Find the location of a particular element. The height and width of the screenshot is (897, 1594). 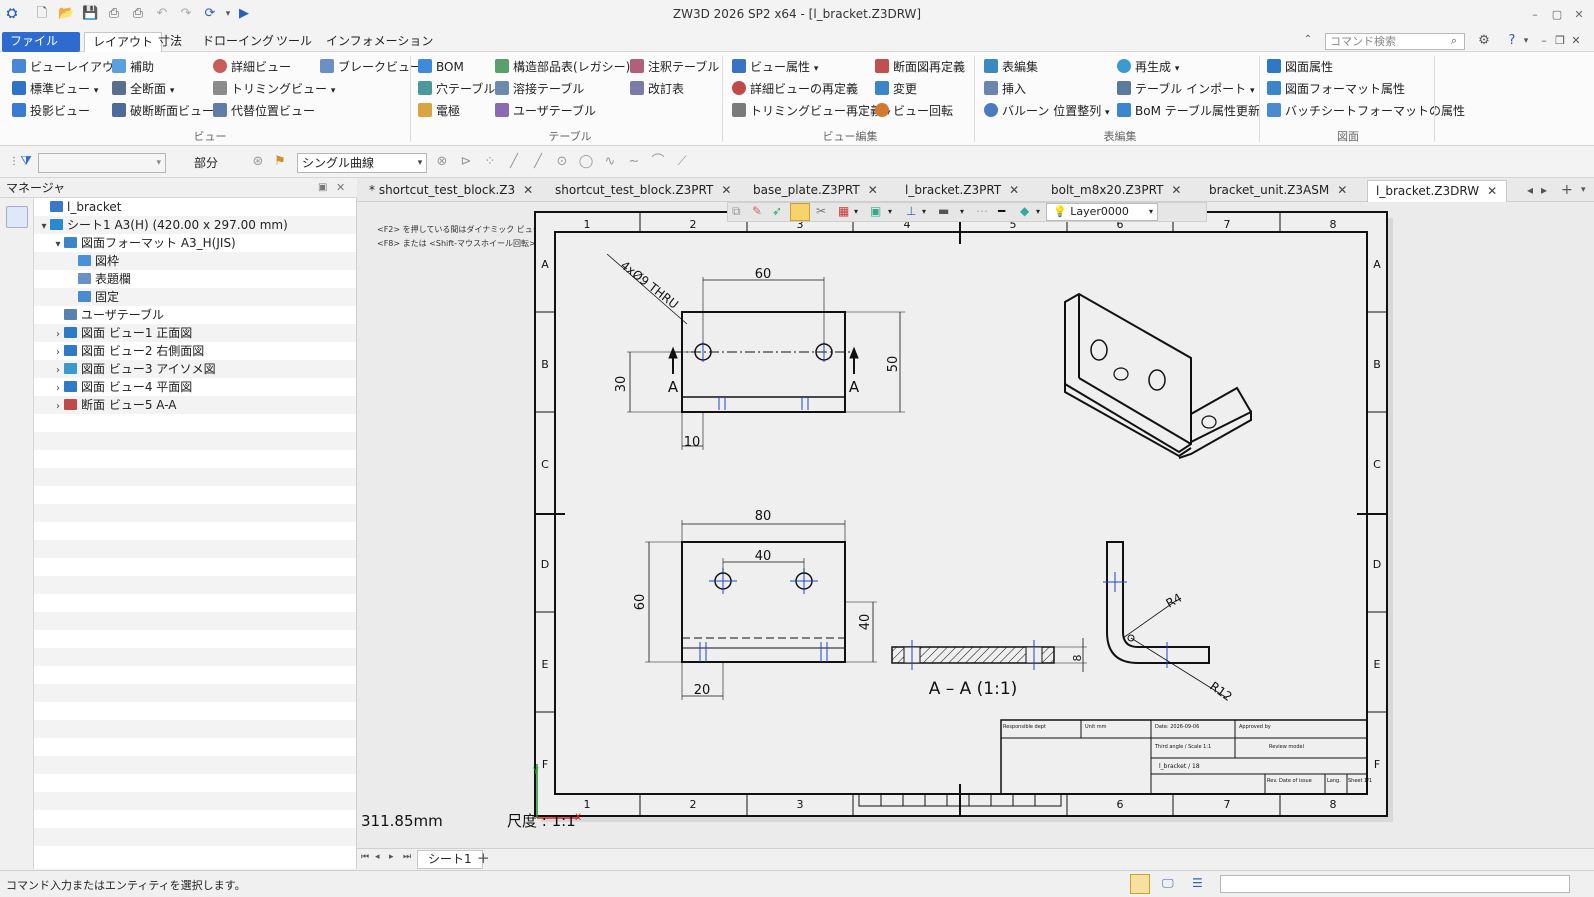

tree-item: › 断面 ビュー5 A-A is located at coordinates (195, 405).